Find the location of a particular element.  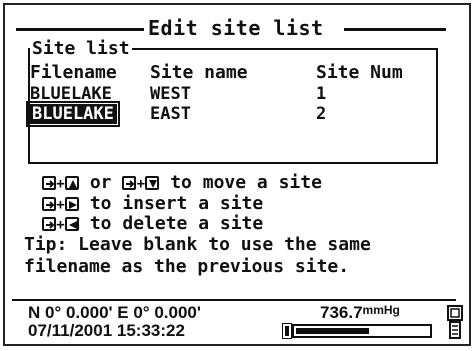

selected-cell: BLUELAKE is located at coordinates (73, 114).